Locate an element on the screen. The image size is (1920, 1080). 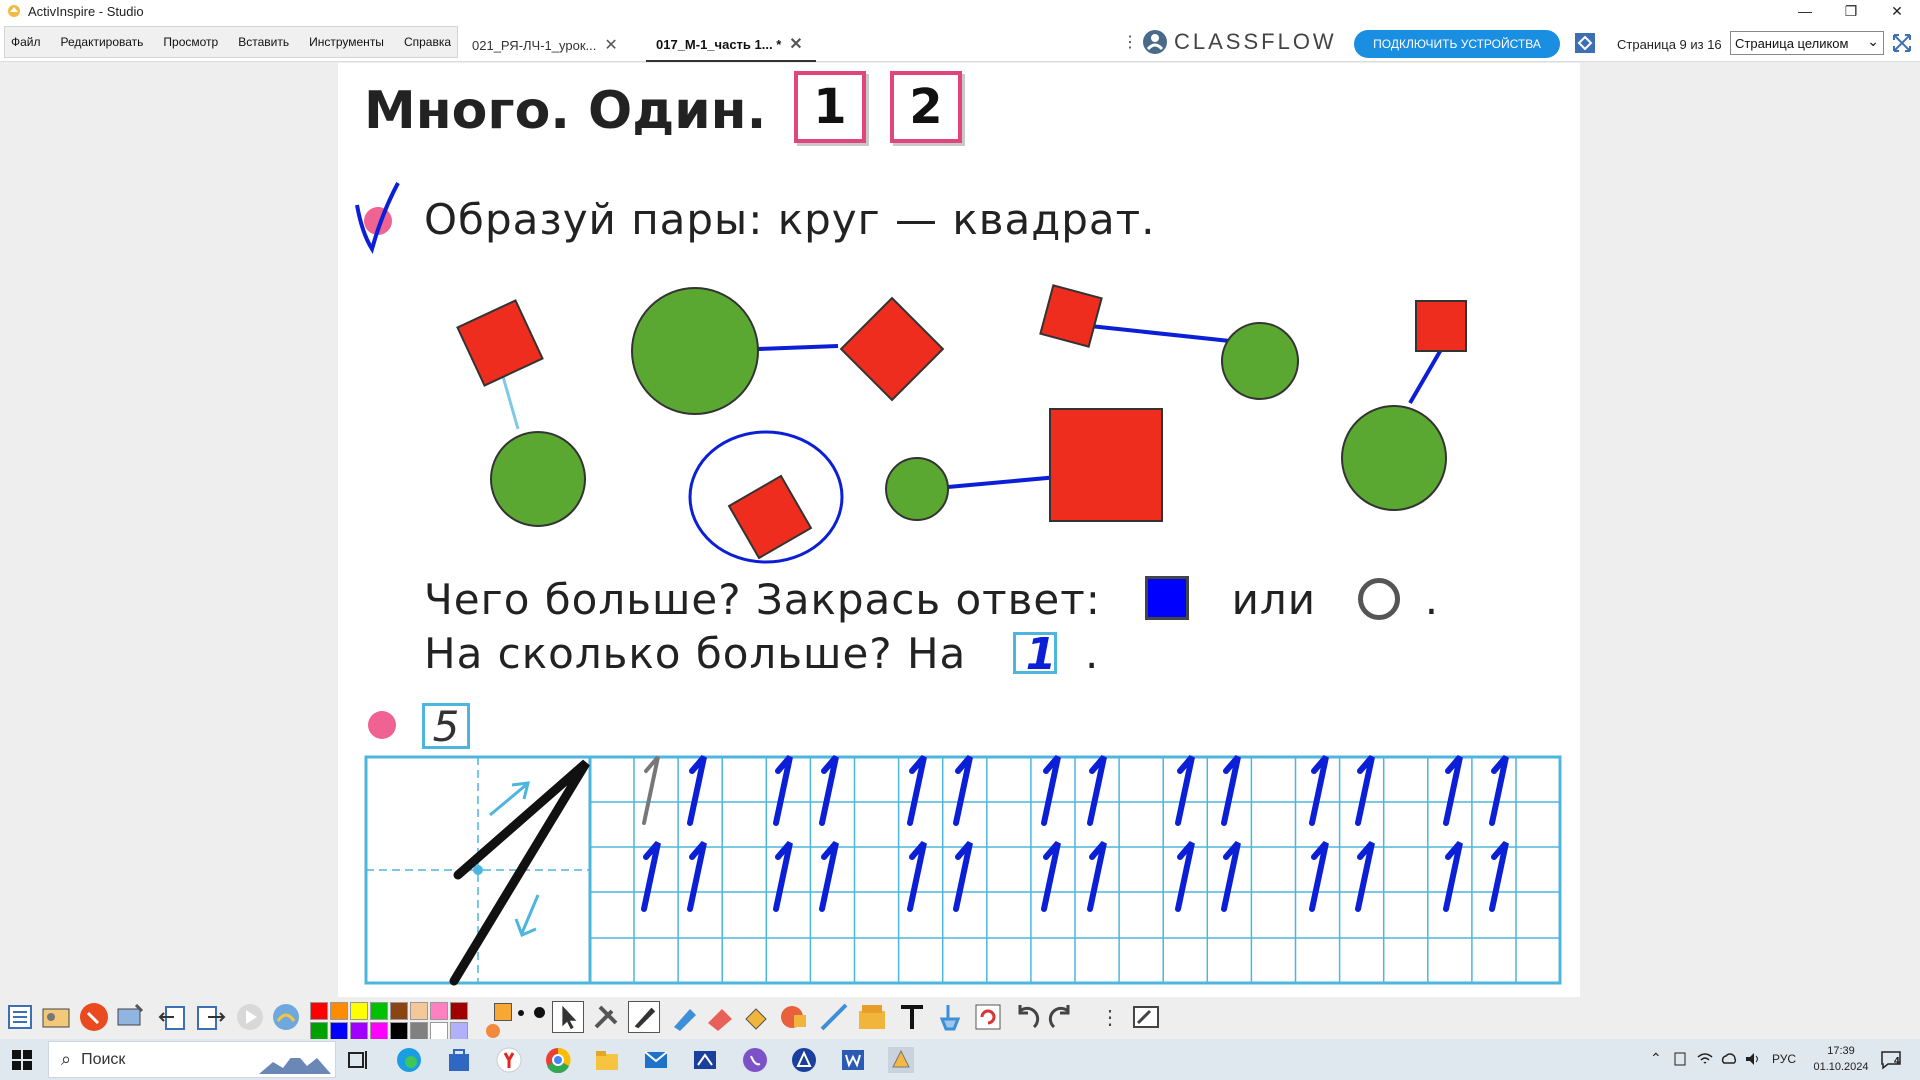
next-page-icon is located at coordinates (210, 1017).